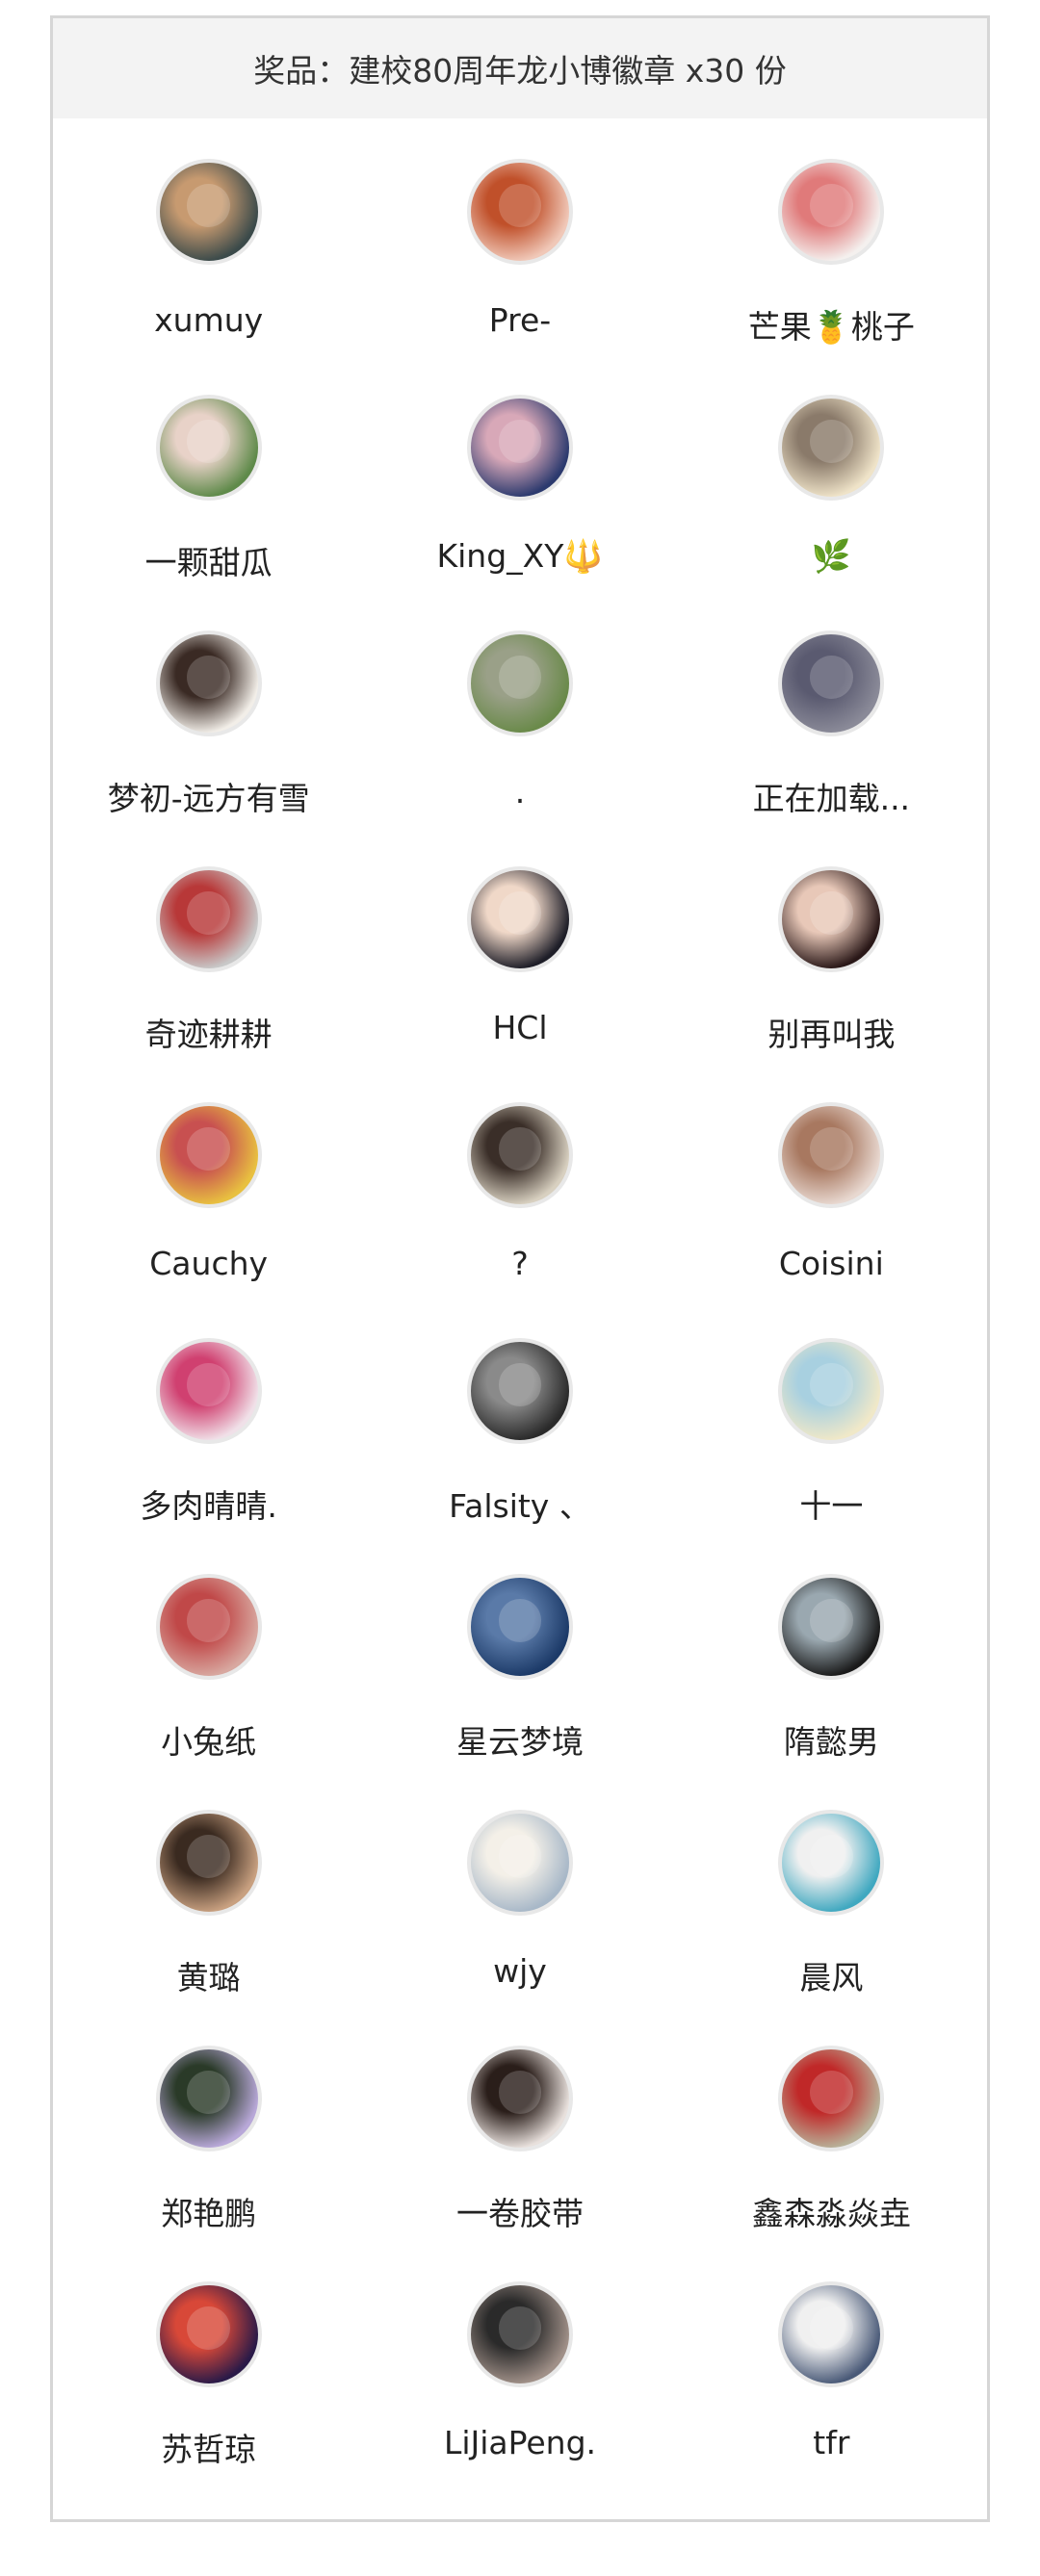  I want to click on winner-name: 梦初-远方有雪, so click(208, 799).